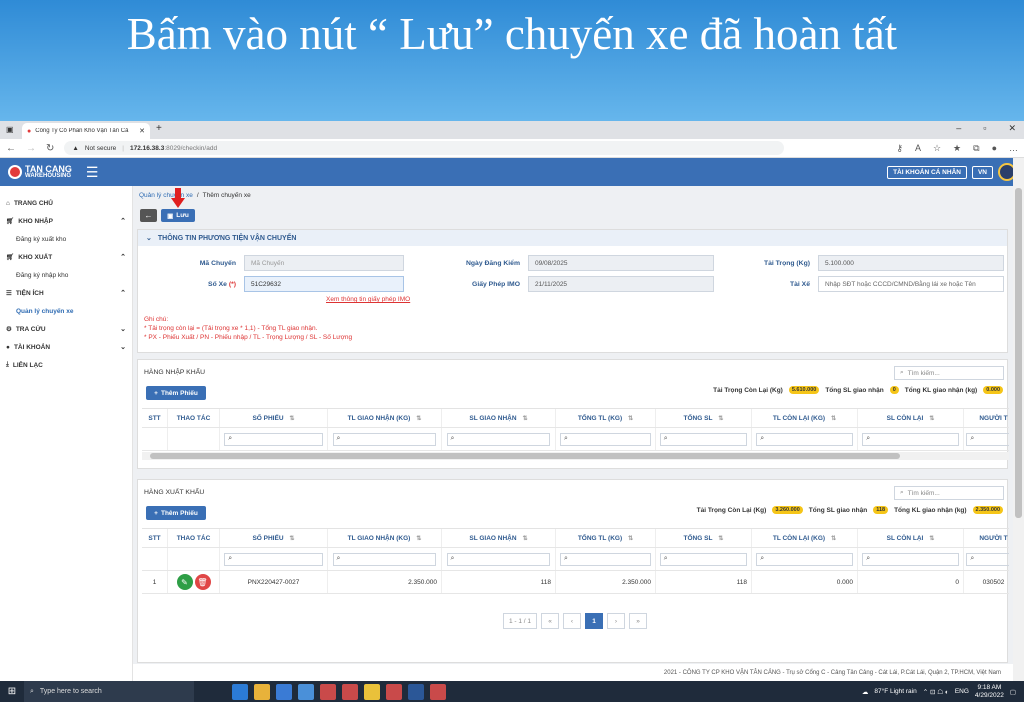 The height and width of the screenshot is (702, 1024). Describe the element at coordinates (66, 257) in the screenshot. I see `sidebar-item-kho-xuat: 🛒︎ KHO XUẤT ⌃` at that location.